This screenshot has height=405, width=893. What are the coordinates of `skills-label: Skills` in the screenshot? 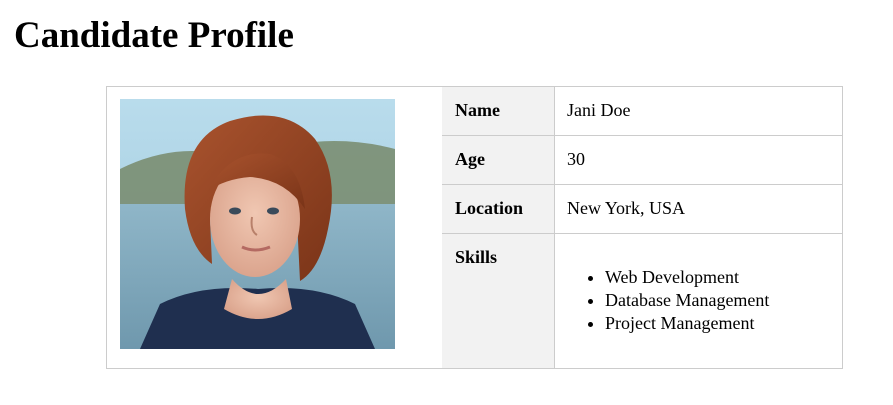 It's located at (498, 301).